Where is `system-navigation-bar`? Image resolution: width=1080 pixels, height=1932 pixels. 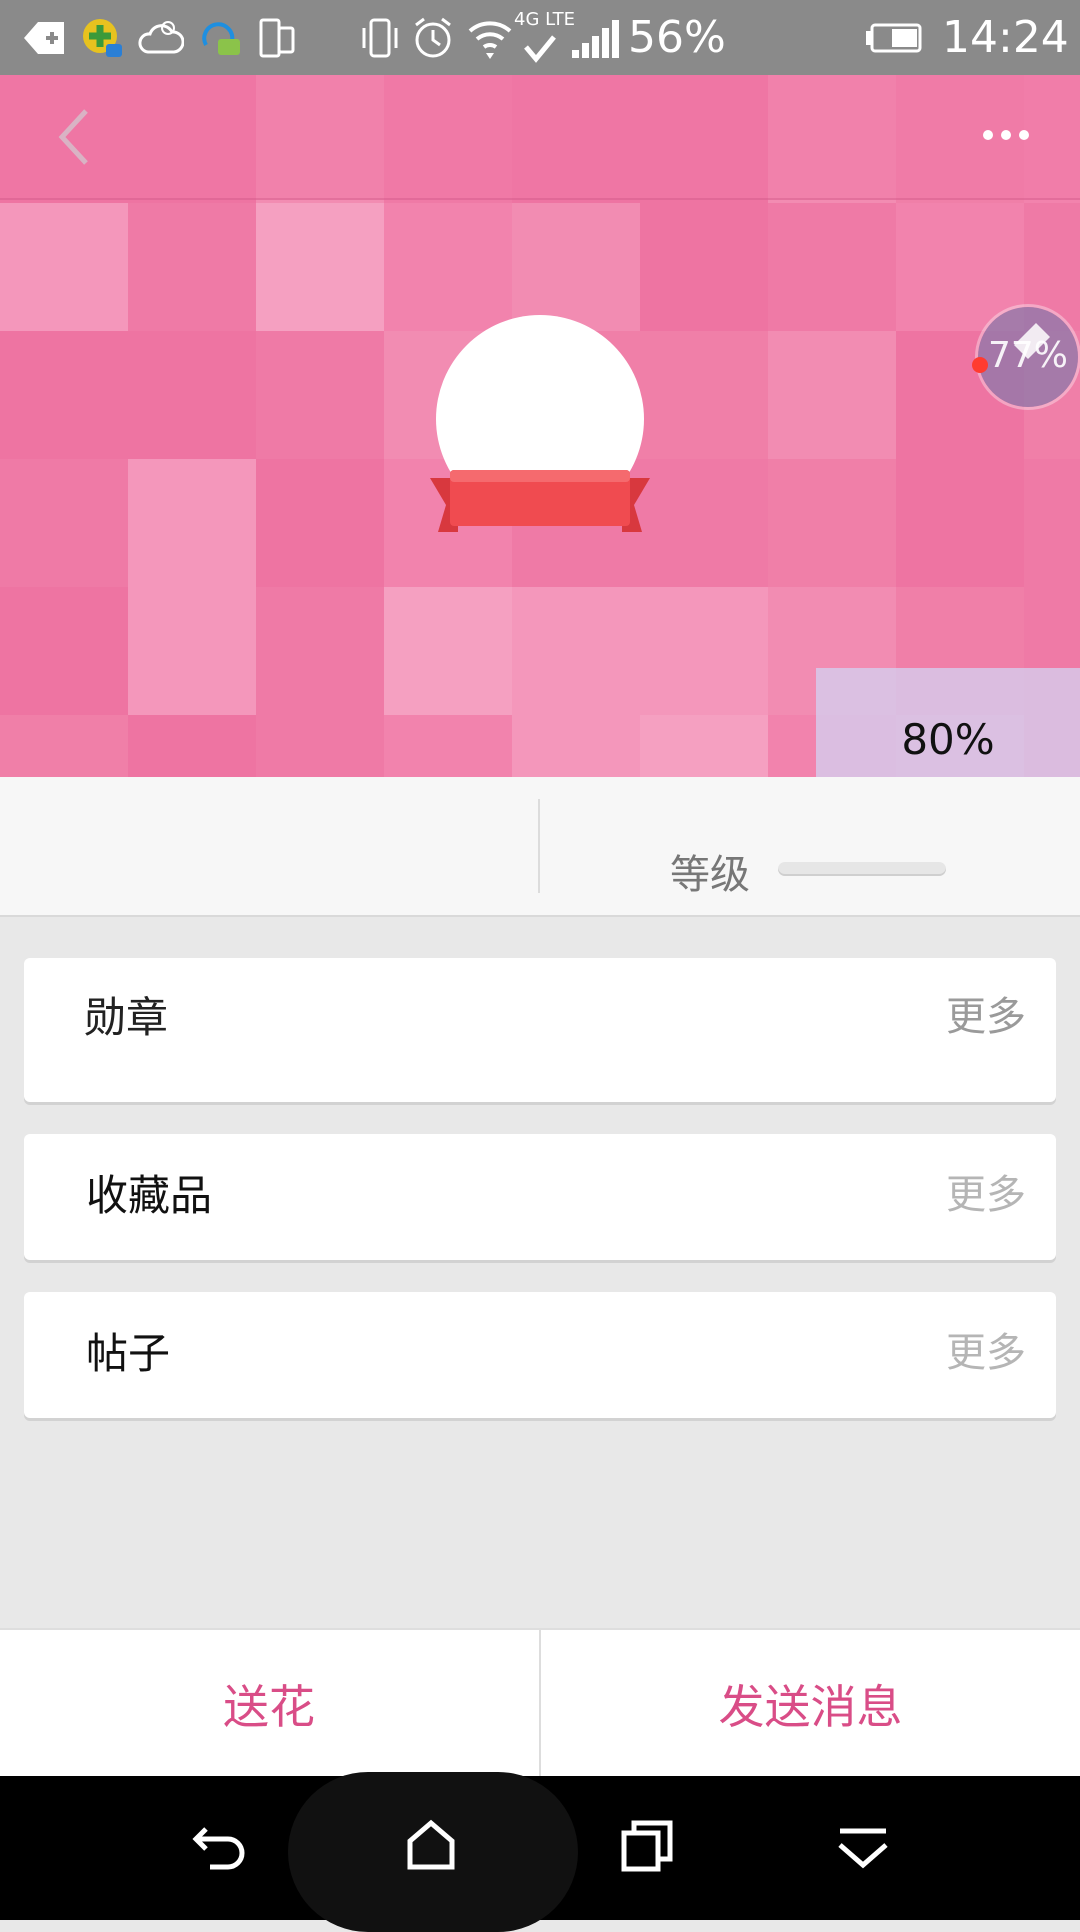 system-navigation-bar is located at coordinates (540, 1852).